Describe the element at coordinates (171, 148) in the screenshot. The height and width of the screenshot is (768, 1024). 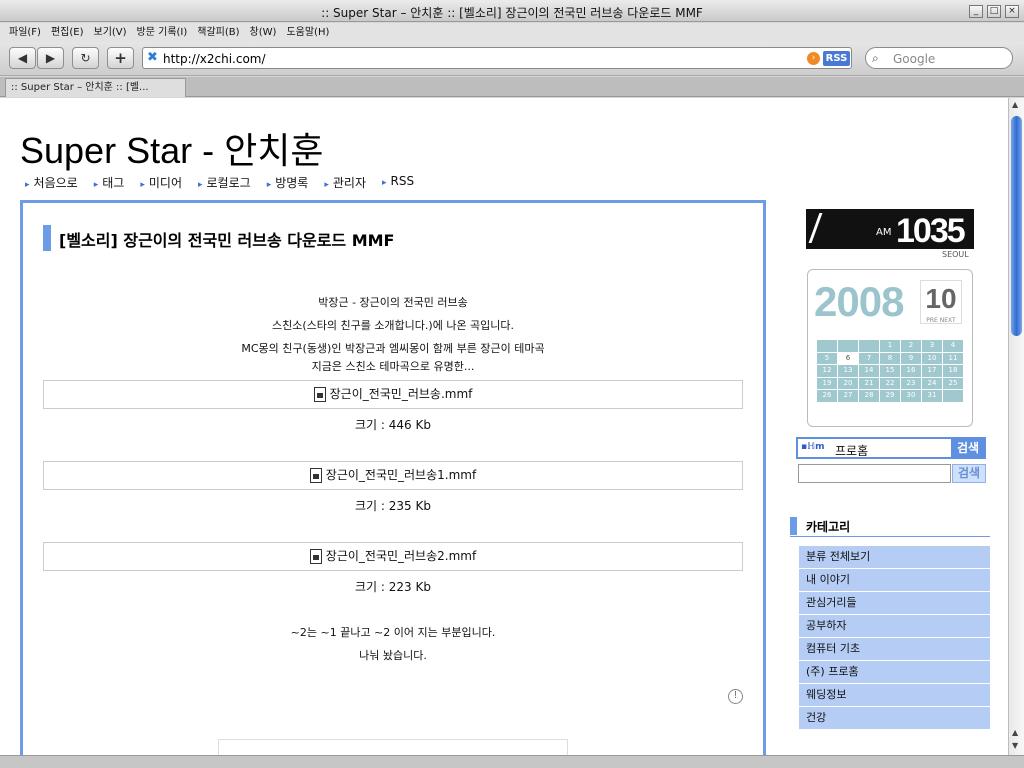
I see `blog-title: Super Star - 안치훈` at that location.